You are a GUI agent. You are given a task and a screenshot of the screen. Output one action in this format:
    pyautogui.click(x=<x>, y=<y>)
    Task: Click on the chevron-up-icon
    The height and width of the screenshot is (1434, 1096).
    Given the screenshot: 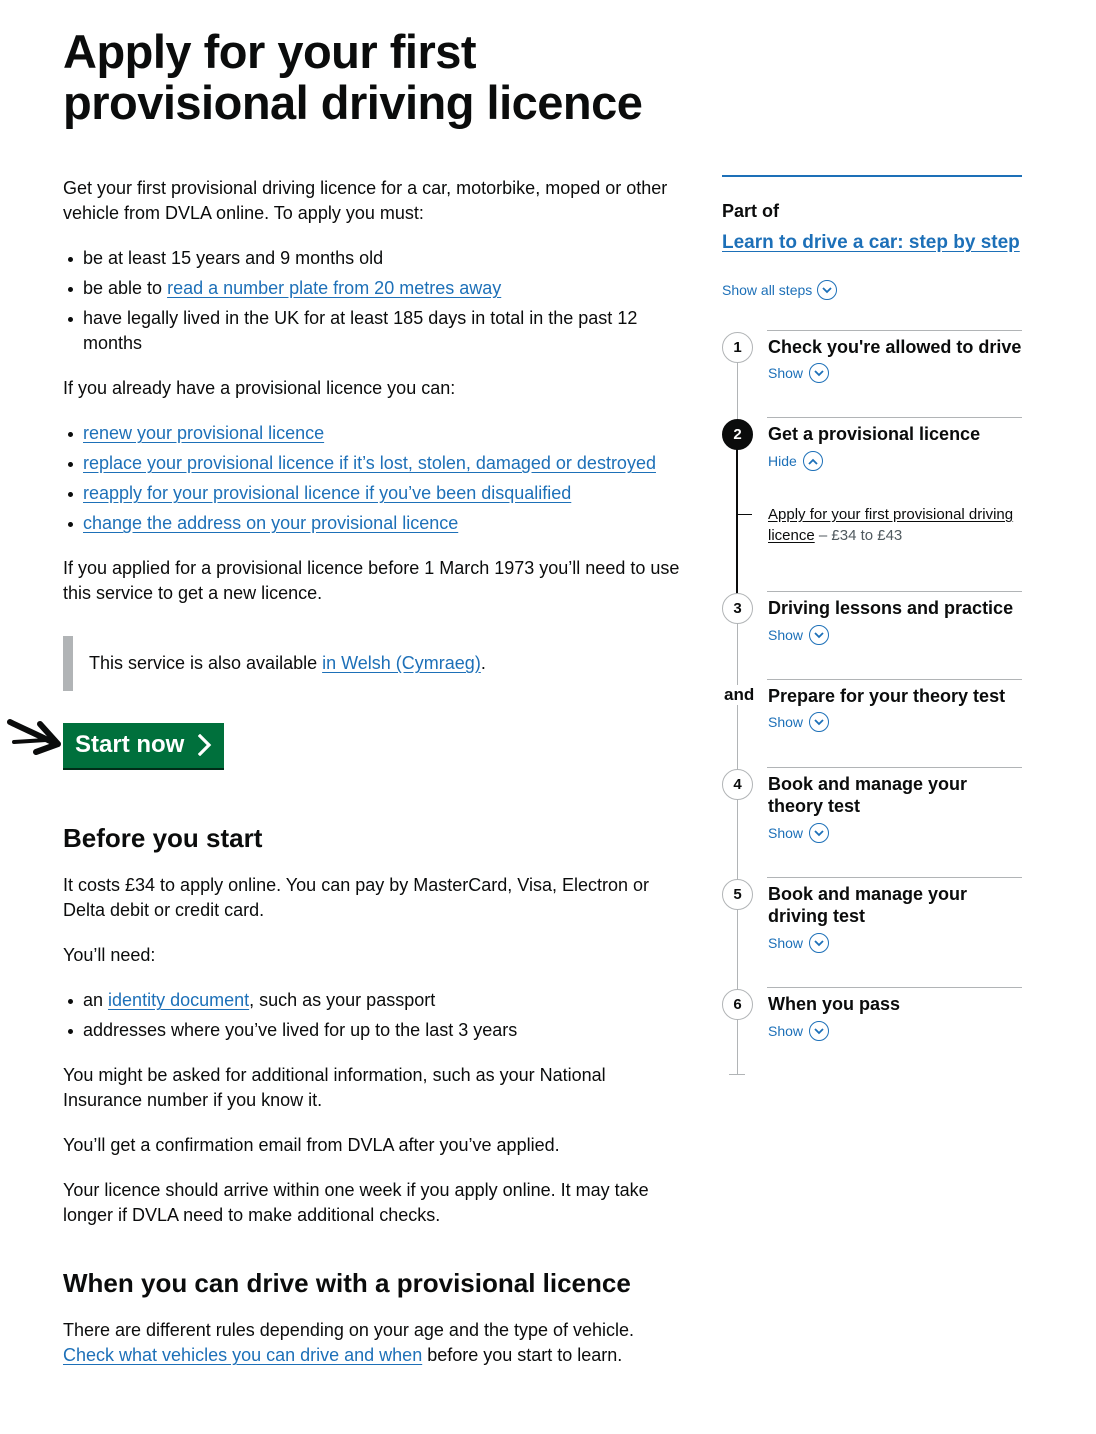 What is the action you would take?
    pyautogui.click(x=812, y=461)
    